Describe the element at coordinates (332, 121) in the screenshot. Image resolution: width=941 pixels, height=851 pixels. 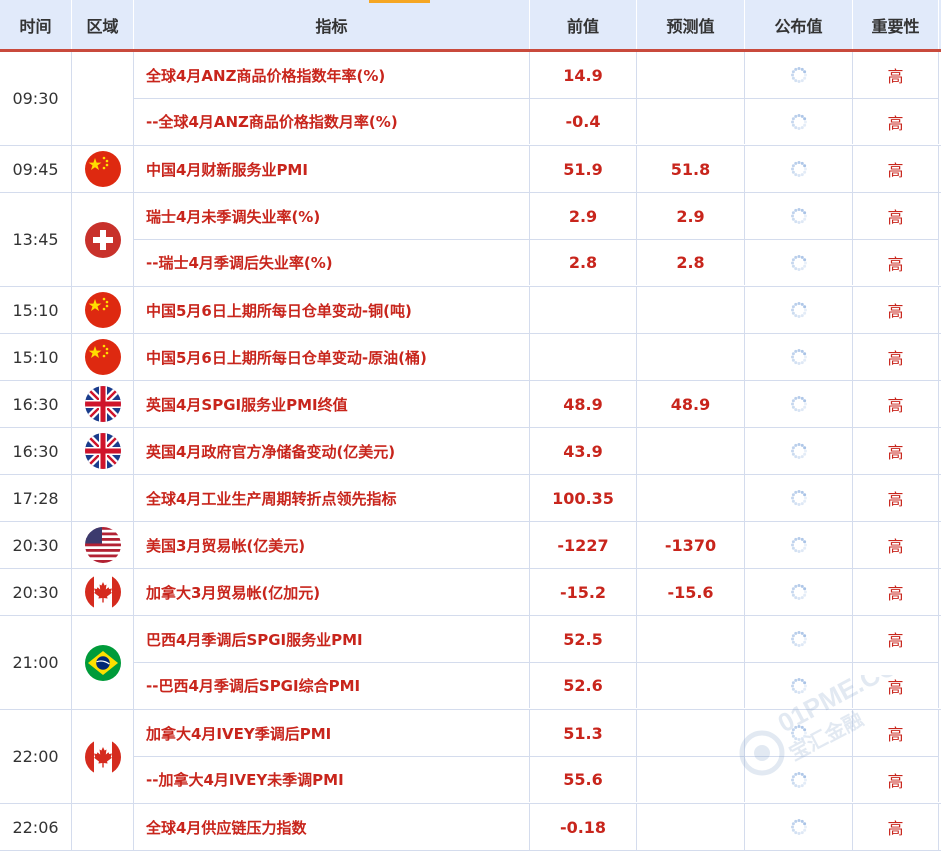
I see `indicator-name: --全球4月ANZ商品价格指数月率(%)` at that location.